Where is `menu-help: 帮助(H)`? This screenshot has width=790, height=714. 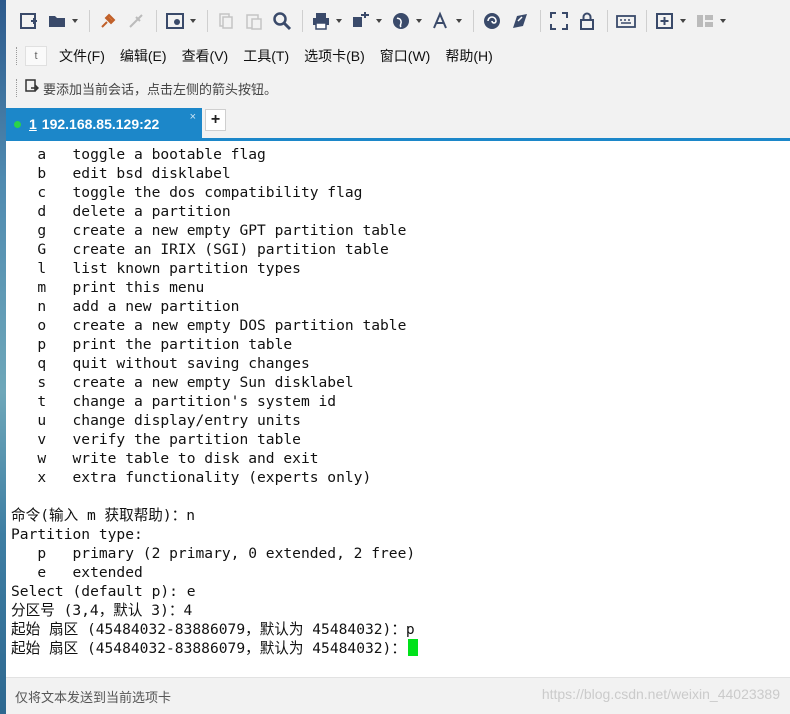 menu-help: 帮助(H) is located at coordinates (468, 56).